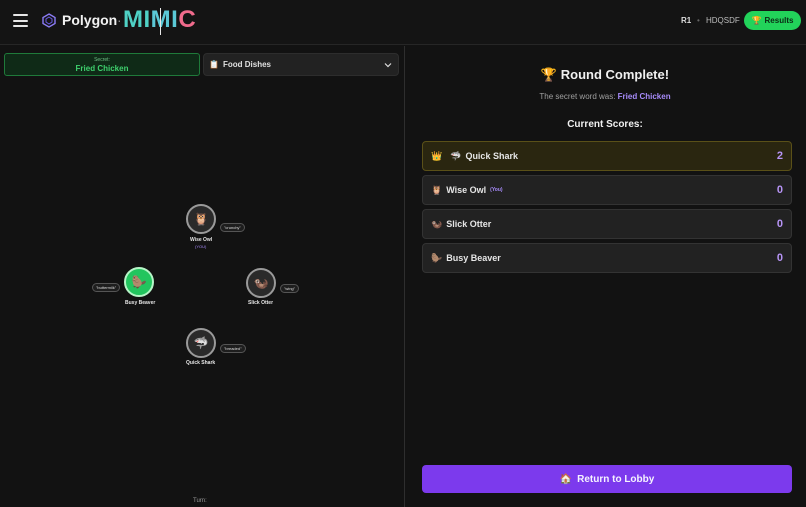 The height and width of the screenshot is (507, 806). I want to click on polygon-logo-icon, so click(49, 20).